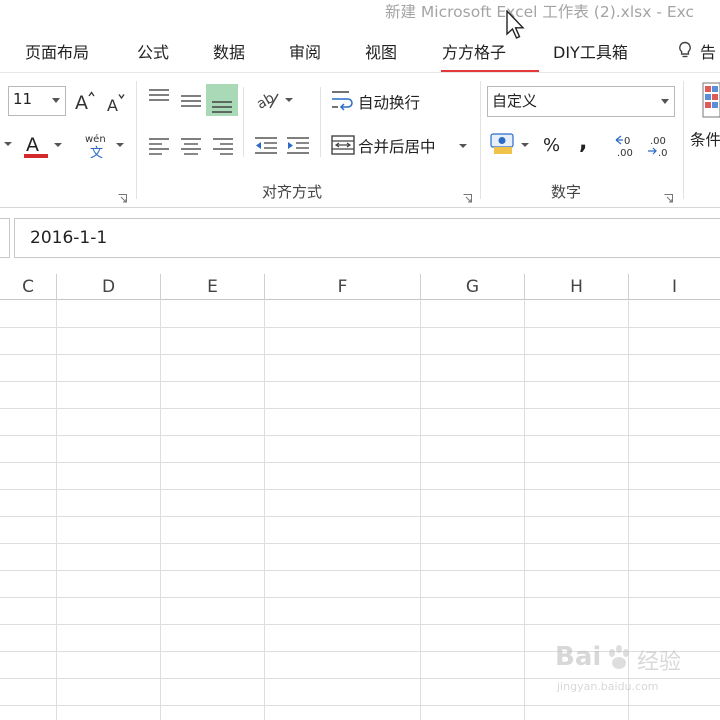 The height and width of the screenshot is (720, 720). Describe the element at coordinates (23, 99) in the screenshot. I see `font-size-value: 11` at that location.